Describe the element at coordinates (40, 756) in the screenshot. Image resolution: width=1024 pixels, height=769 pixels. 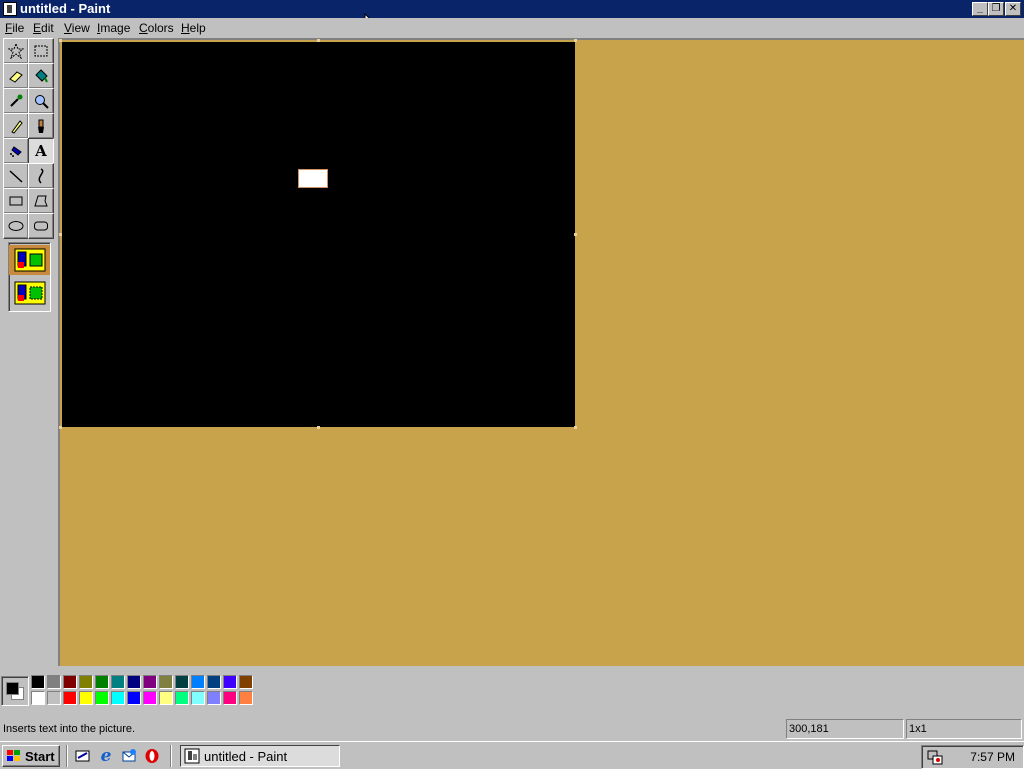
I see `start-label: Start` at that location.